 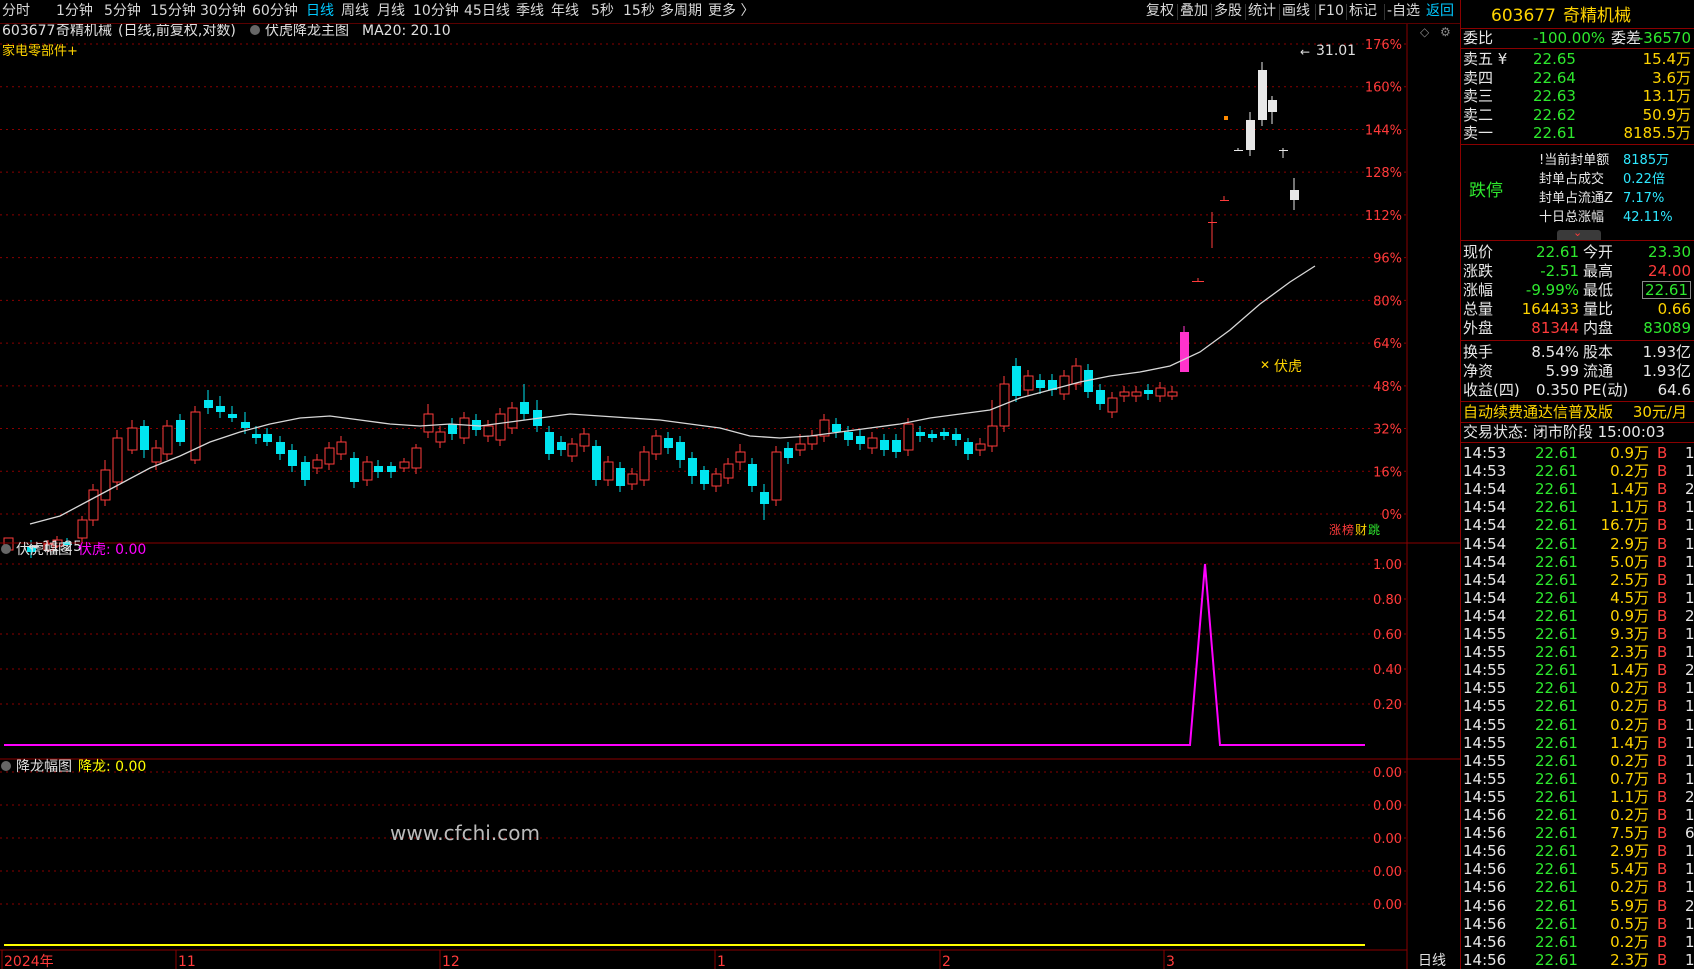 What do you see at coordinates (1245, 12) in the screenshot?
I see `toolbar-separator` at bounding box center [1245, 12].